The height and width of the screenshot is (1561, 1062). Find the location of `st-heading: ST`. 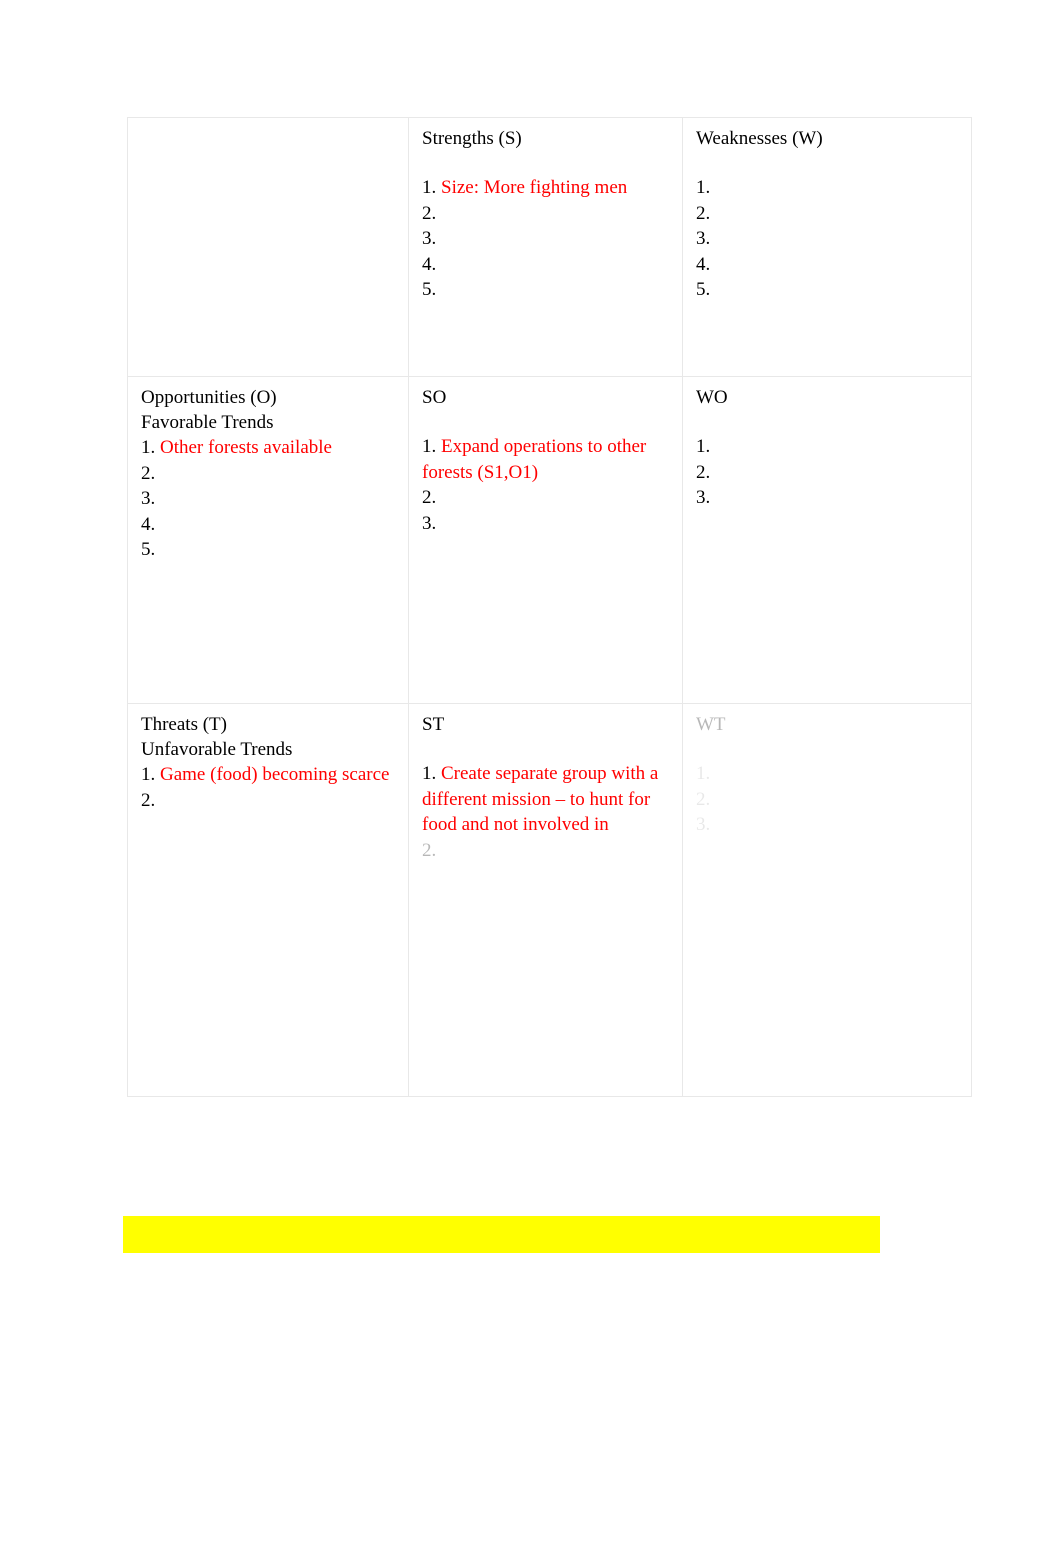

st-heading: ST is located at coordinates (433, 724).